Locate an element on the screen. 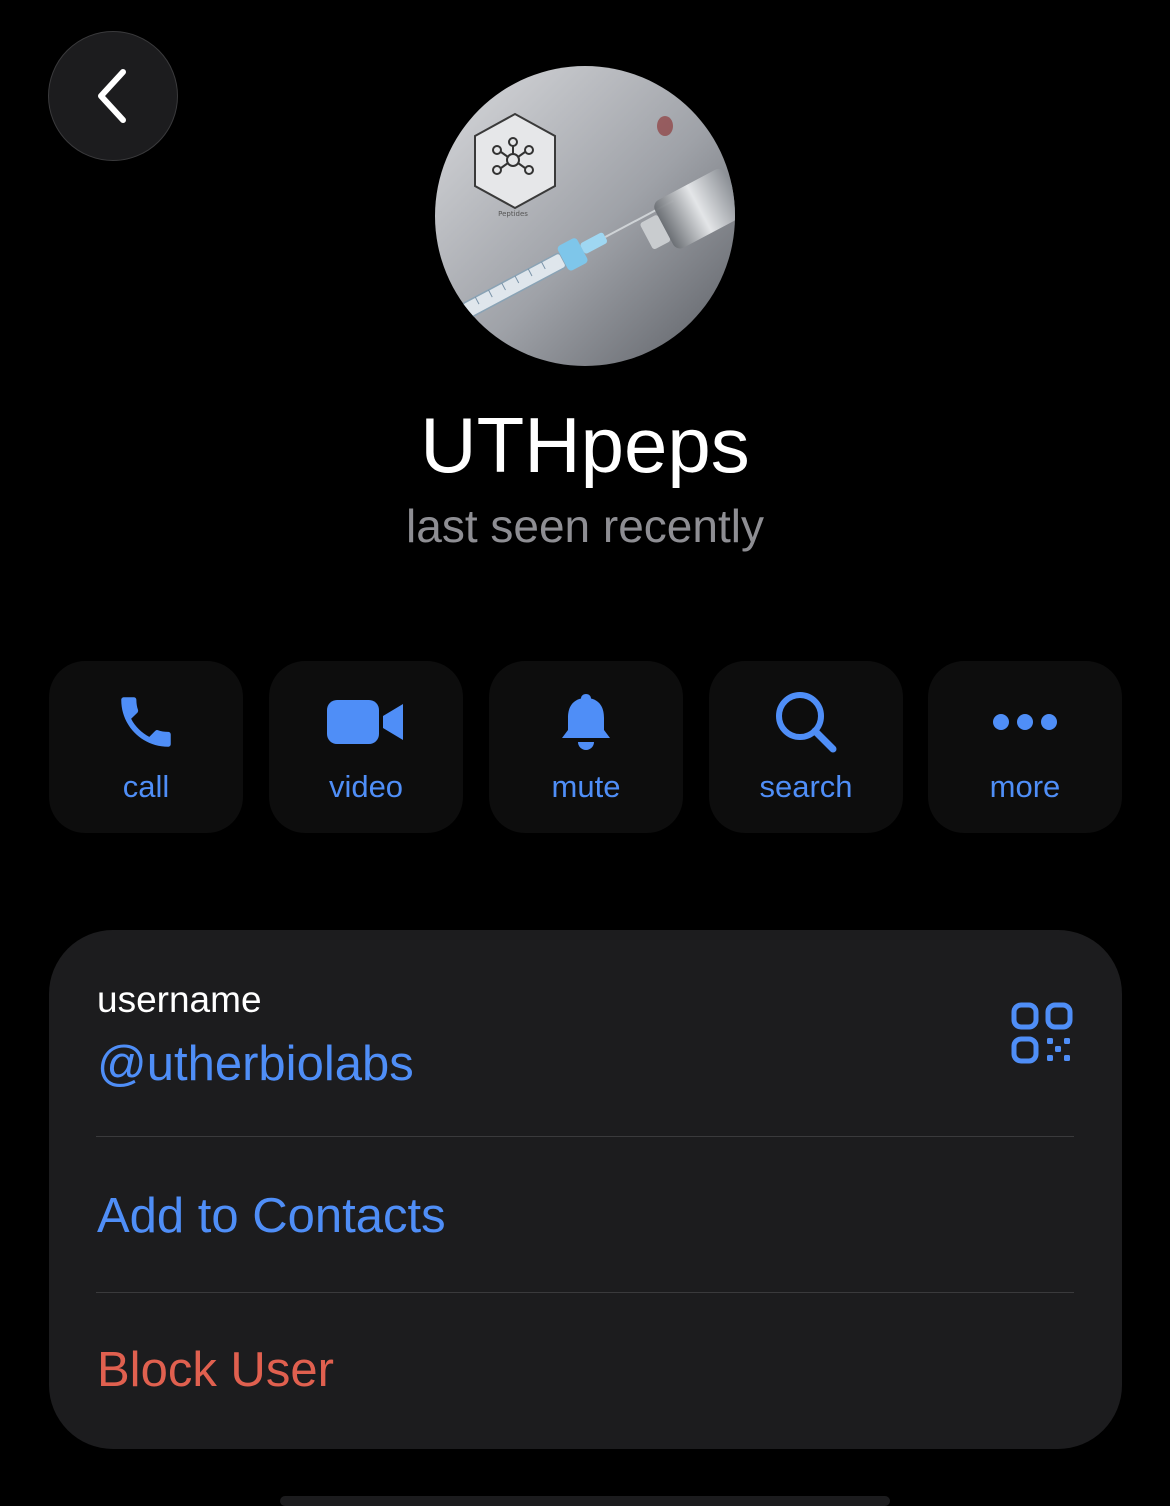  more-button: more is located at coordinates (1025, 747).